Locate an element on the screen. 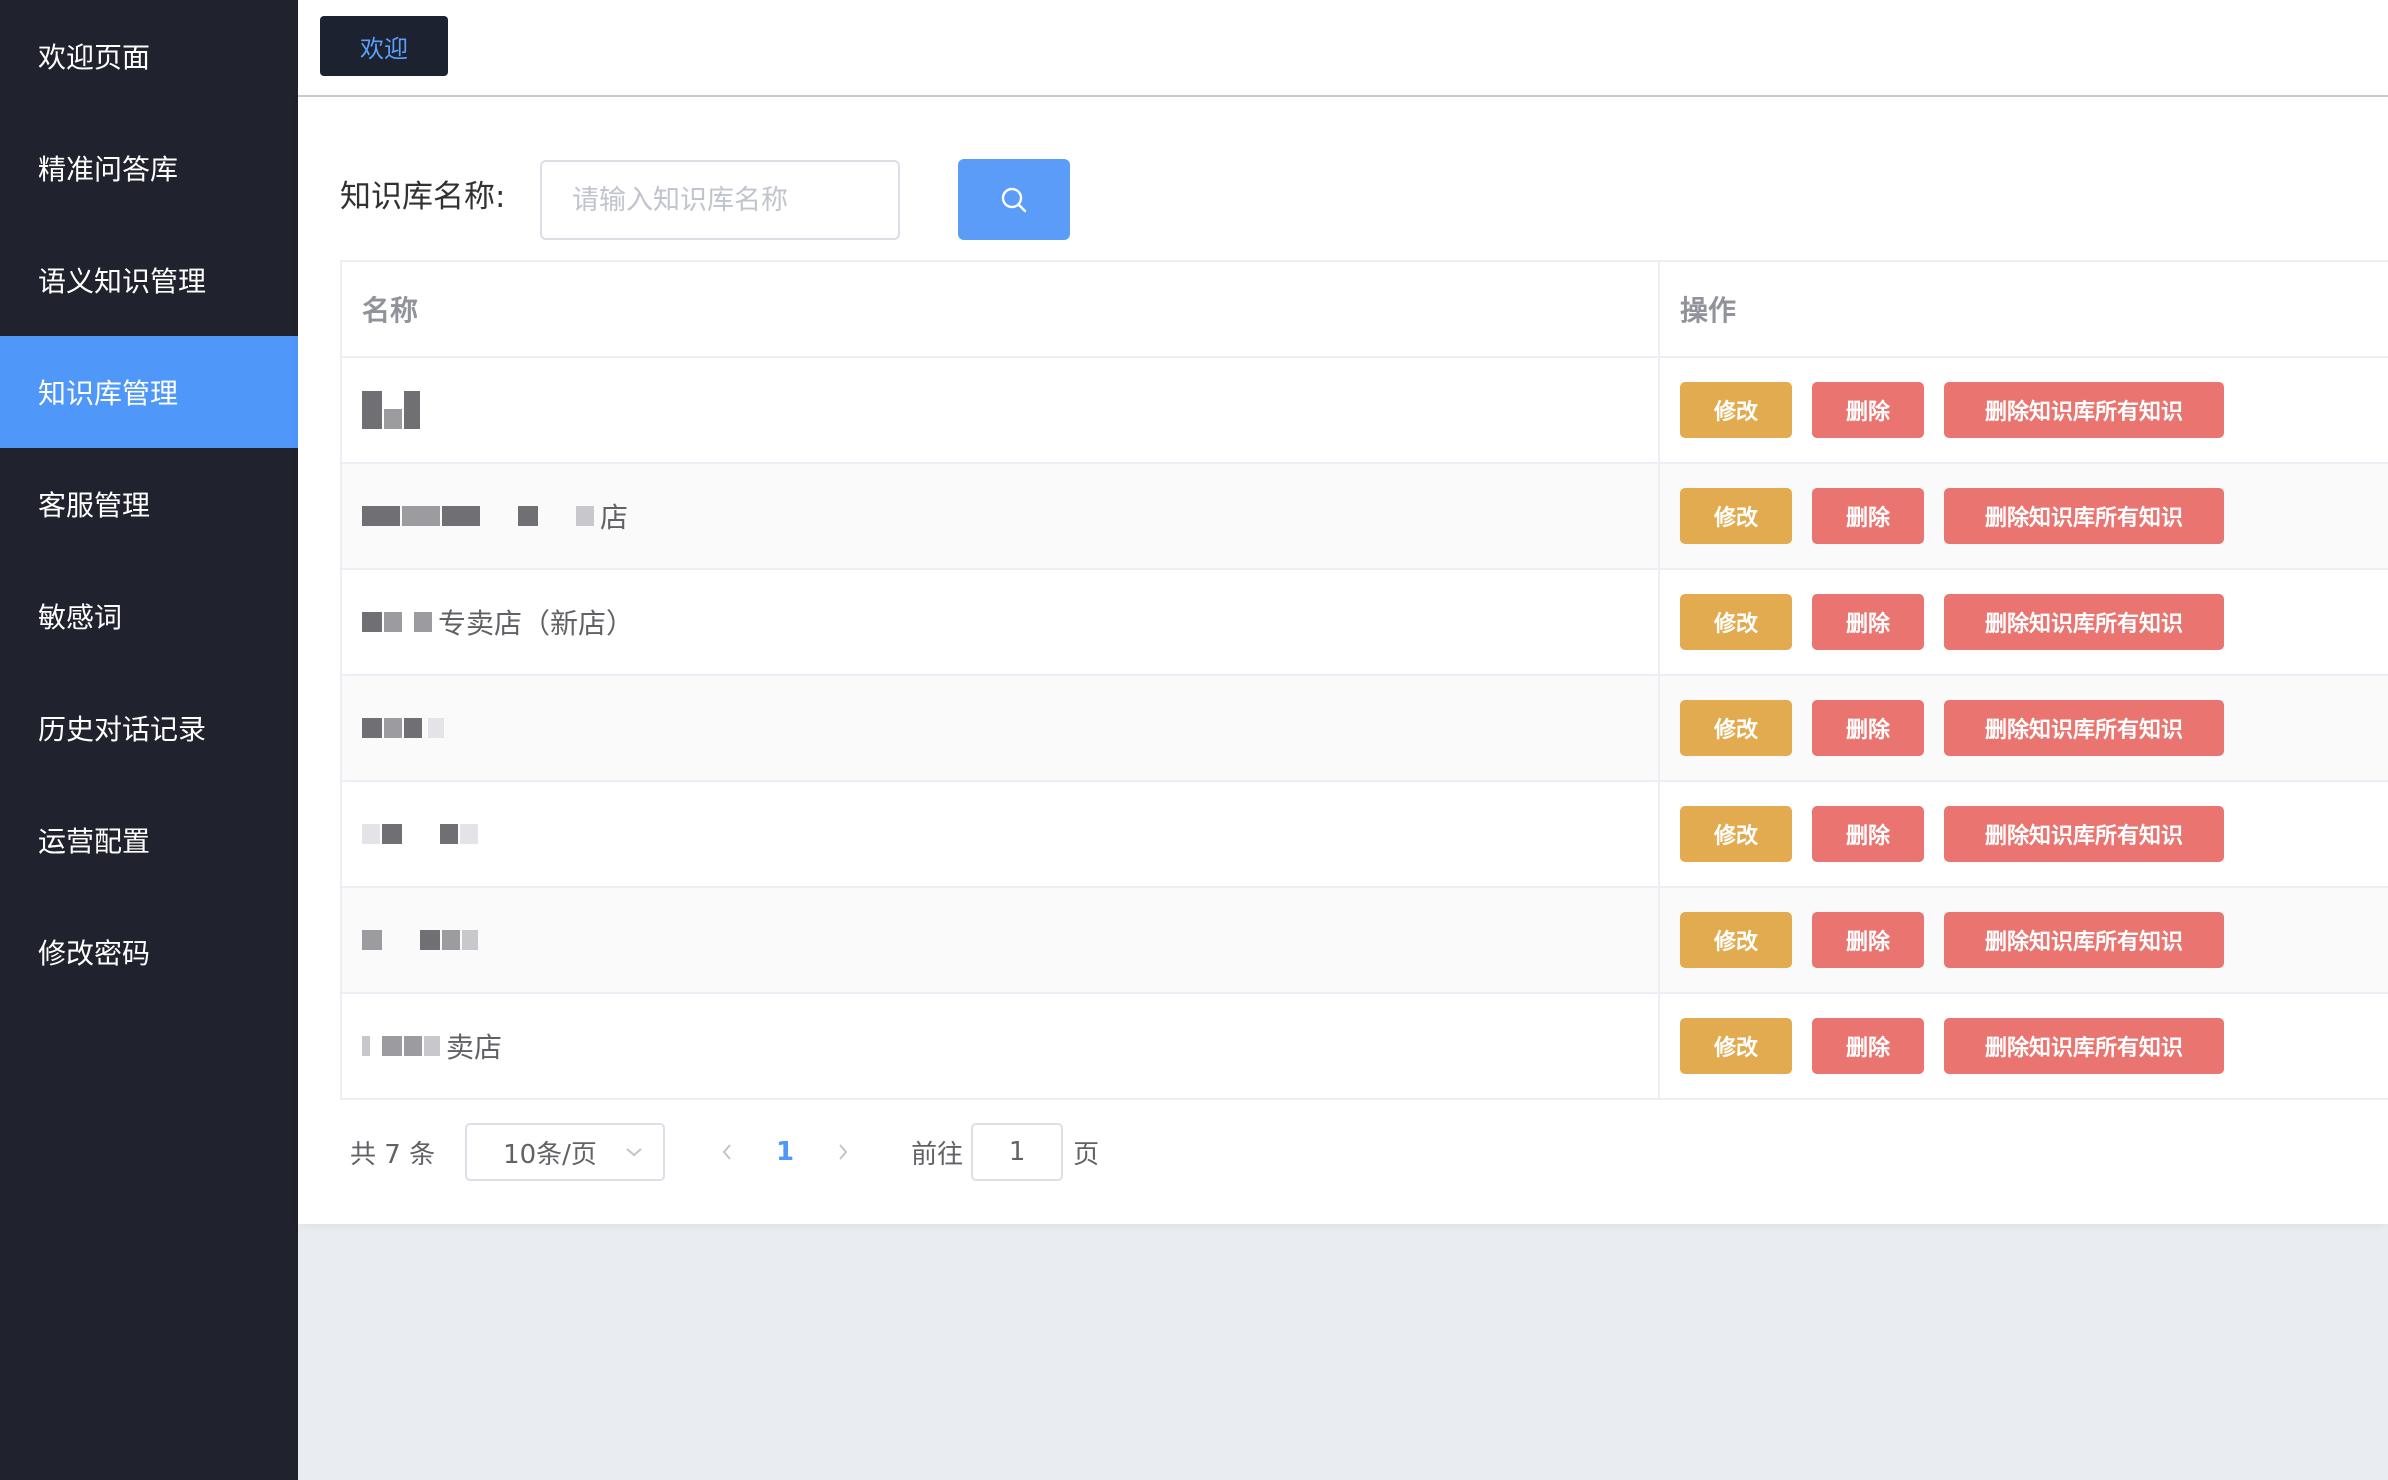  prev-page-button is located at coordinates (727, 1152).